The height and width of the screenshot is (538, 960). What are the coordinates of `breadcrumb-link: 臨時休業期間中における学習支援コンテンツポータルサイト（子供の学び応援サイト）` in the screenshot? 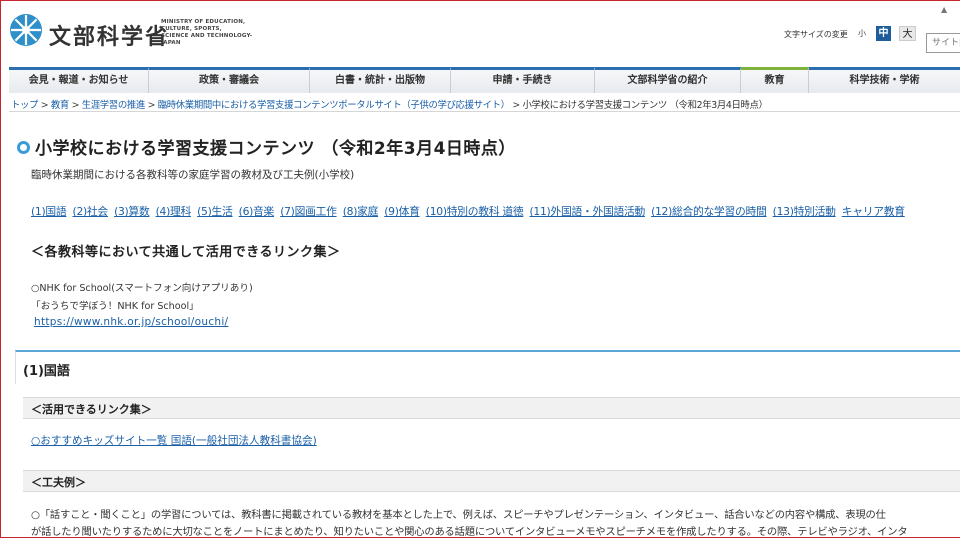 It's located at (334, 105).